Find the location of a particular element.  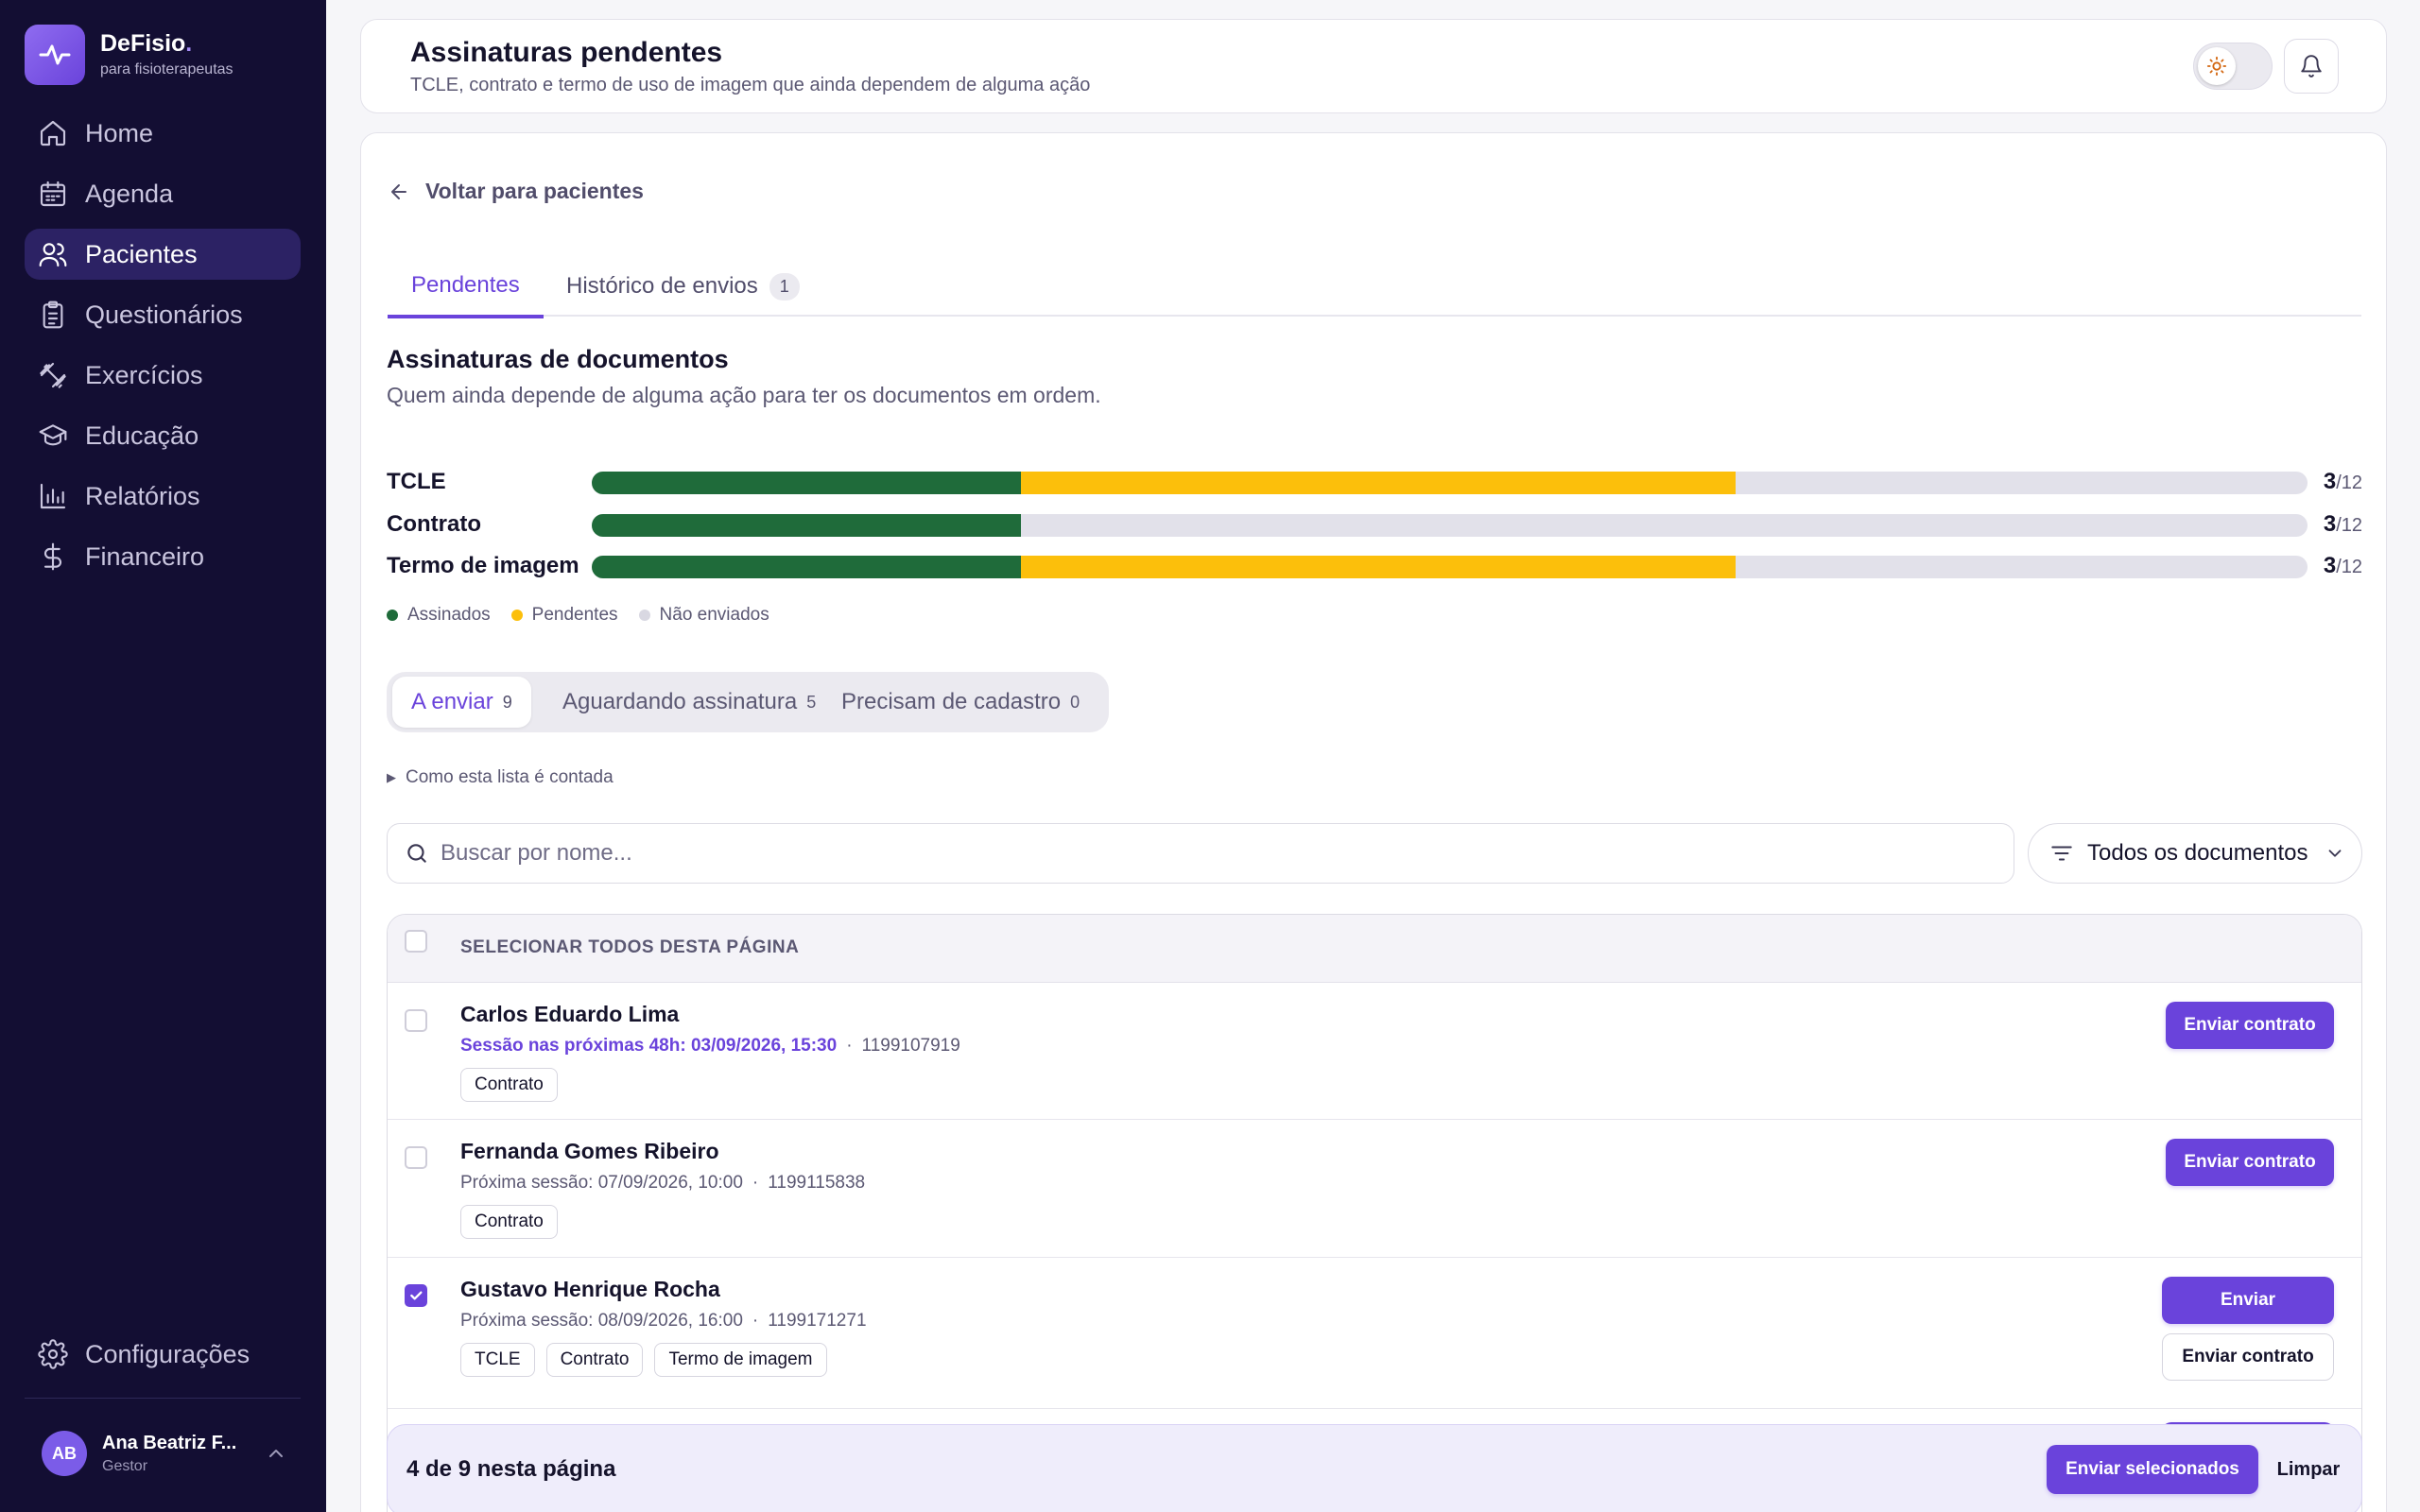

search-field is located at coordinates (1200, 853).